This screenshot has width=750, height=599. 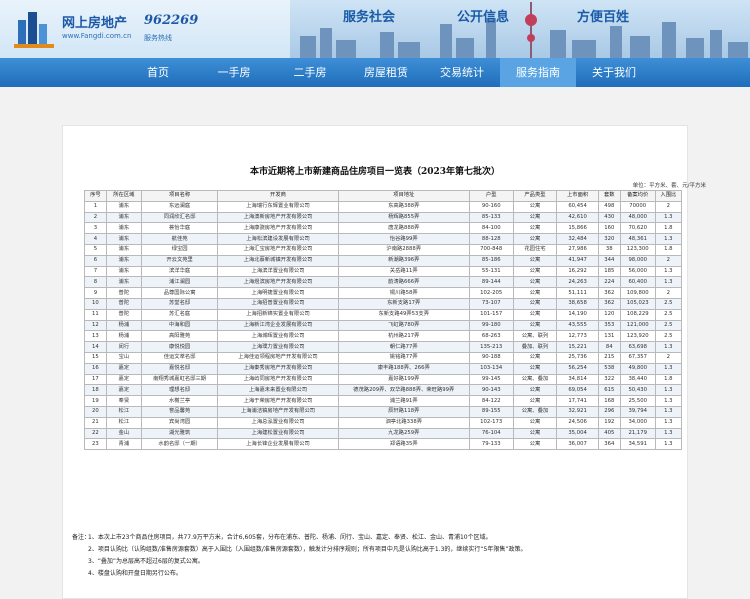 What do you see at coordinates (35, 29) in the screenshot?
I see `fangdi-logo-icon` at bounding box center [35, 29].